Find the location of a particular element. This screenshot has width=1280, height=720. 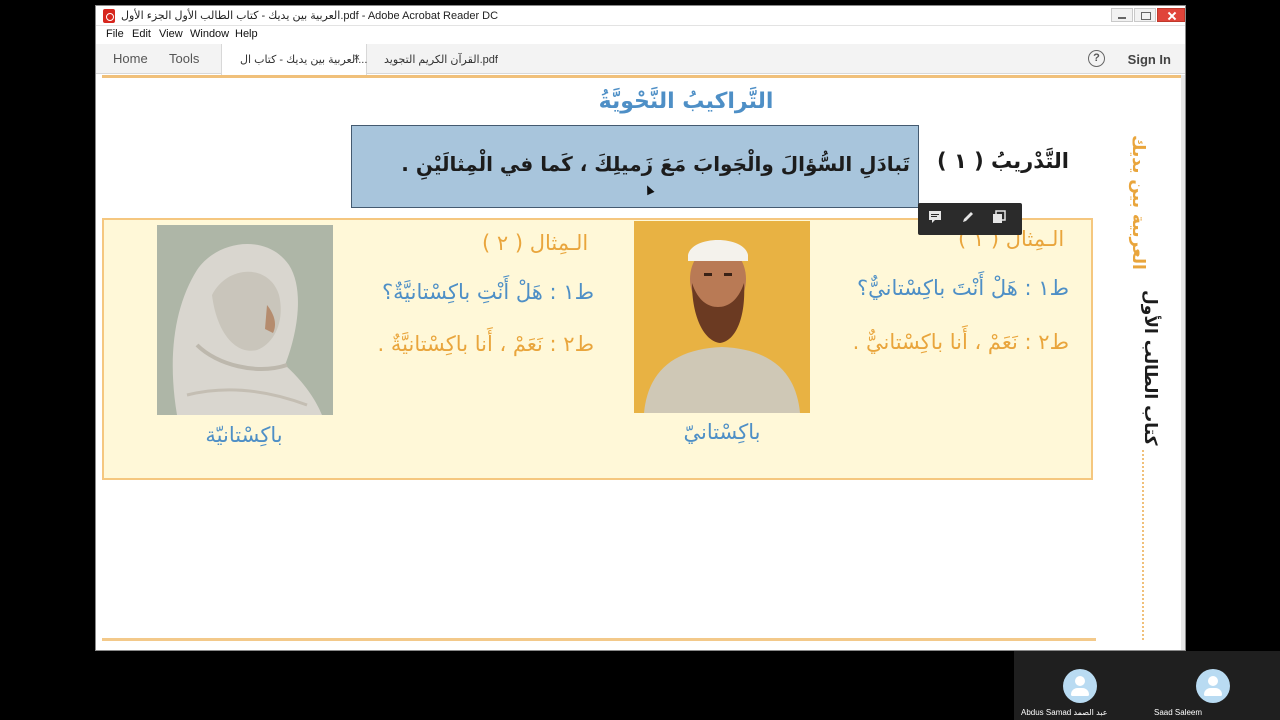

example2-question: ط١ : هَلْ أَنْتِ باكِسْتانيَّةٌ؟ is located at coordinates (487, 292).